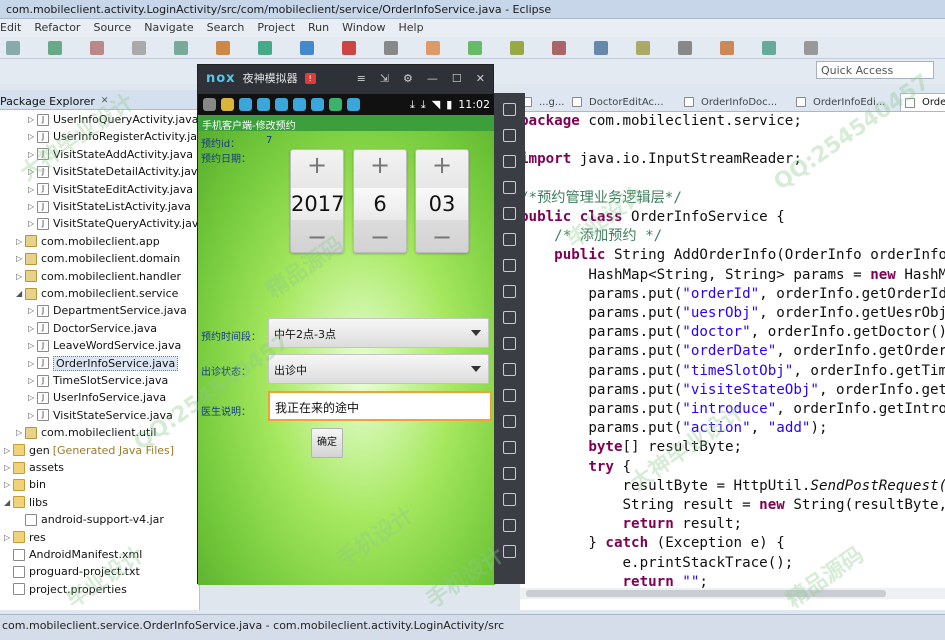 The height and width of the screenshot is (640, 945). Describe the element at coordinates (509, 317) in the screenshot. I see `apk-icon` at that location.